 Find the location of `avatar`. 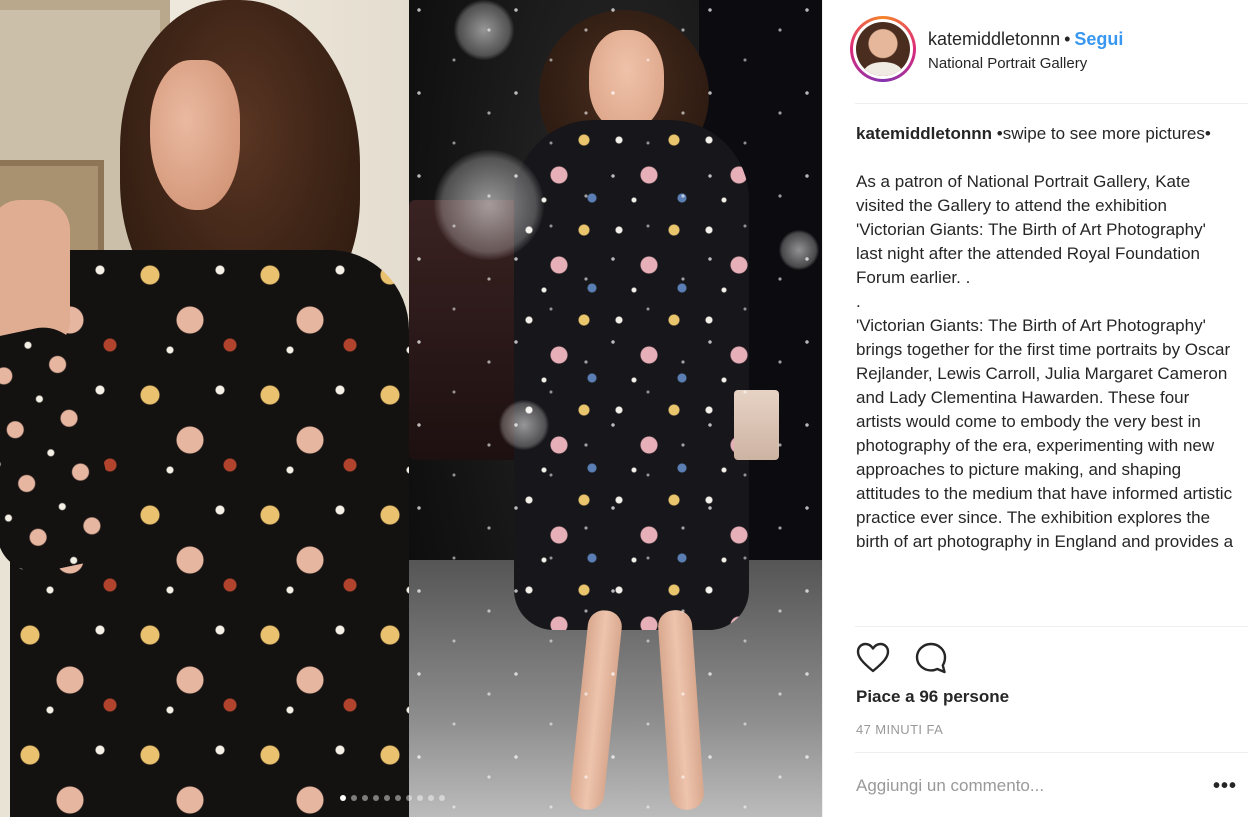

avatar is located at coordinates (883, 49).